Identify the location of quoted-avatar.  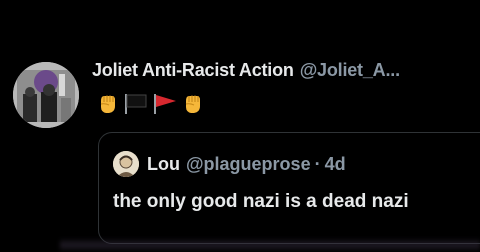
(126, 164).